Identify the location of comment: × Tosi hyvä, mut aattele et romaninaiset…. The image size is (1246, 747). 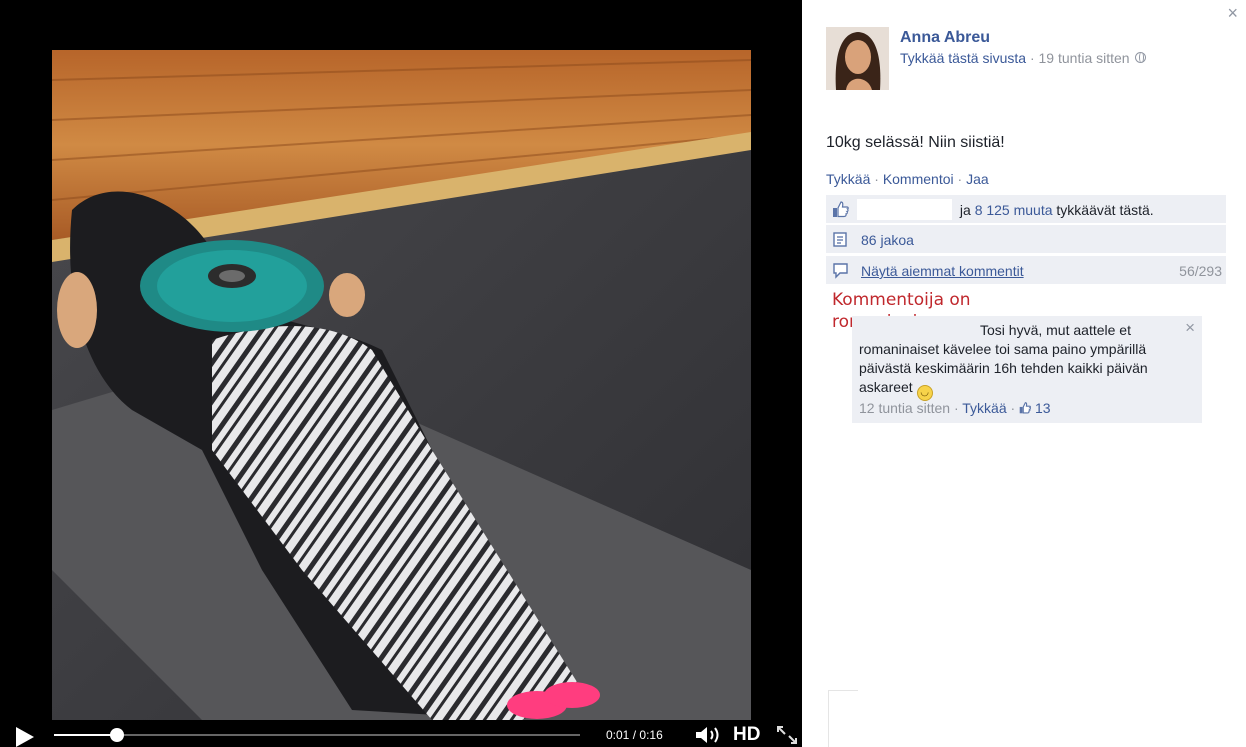
(1027, 369).